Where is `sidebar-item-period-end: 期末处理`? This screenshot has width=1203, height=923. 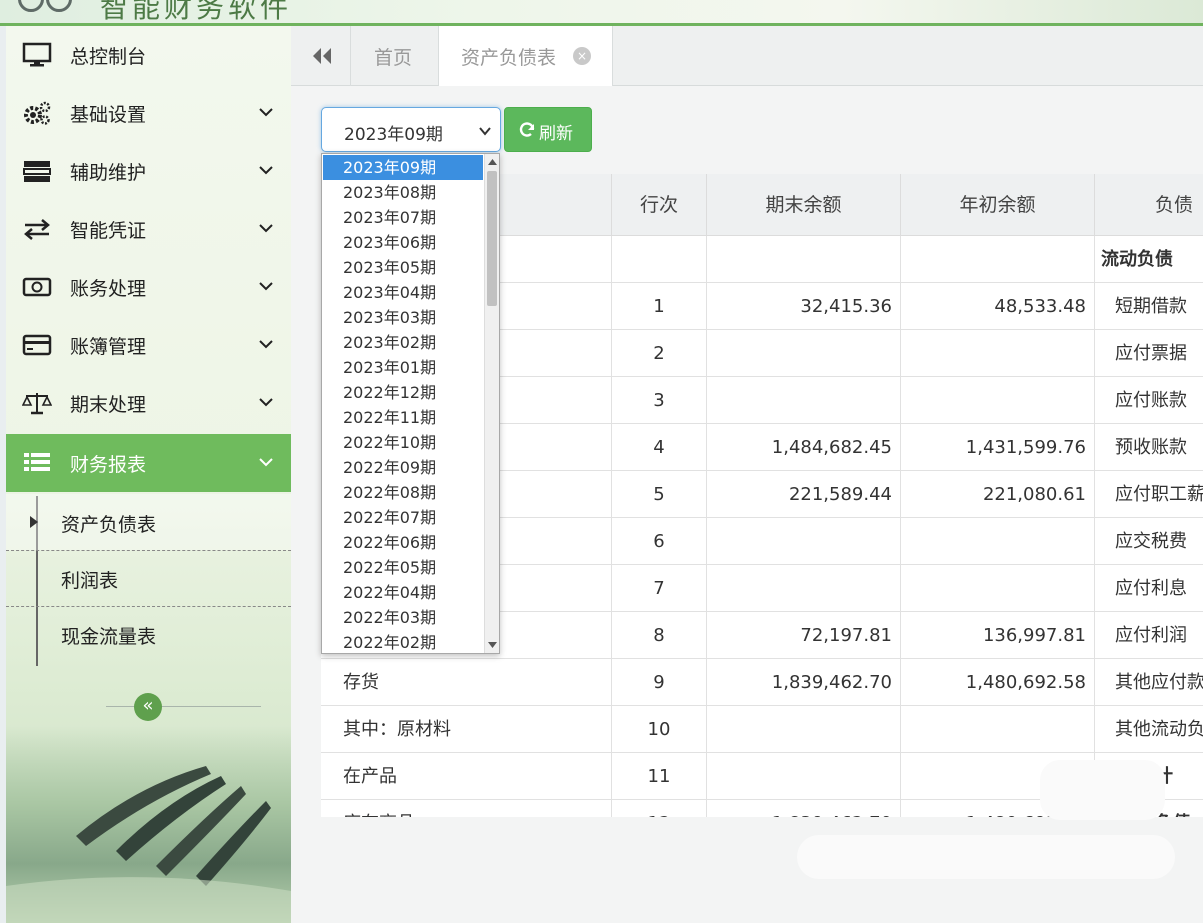 sidebar-item-period-end: 期末处理 is located at coordinates (148, 403).